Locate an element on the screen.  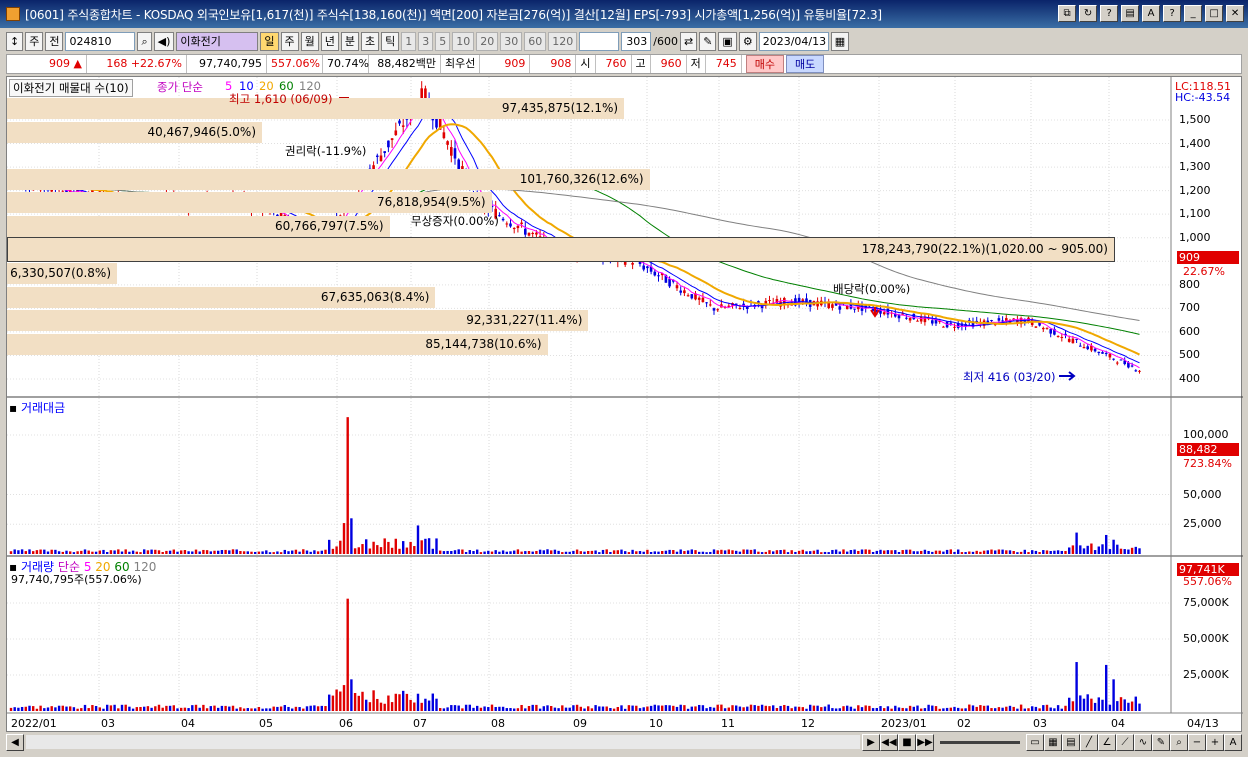
rewind-icon: ◀◀ is located at coordinates (889, 742).